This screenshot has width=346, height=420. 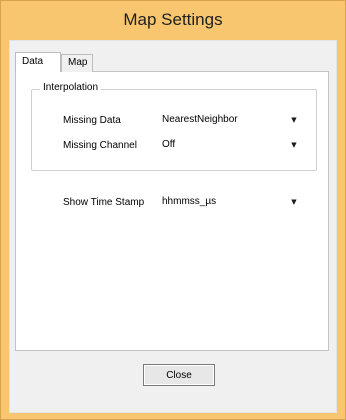 I want to click on missing-channel-dropdown: Off ▼, so click(x=232, y=145).